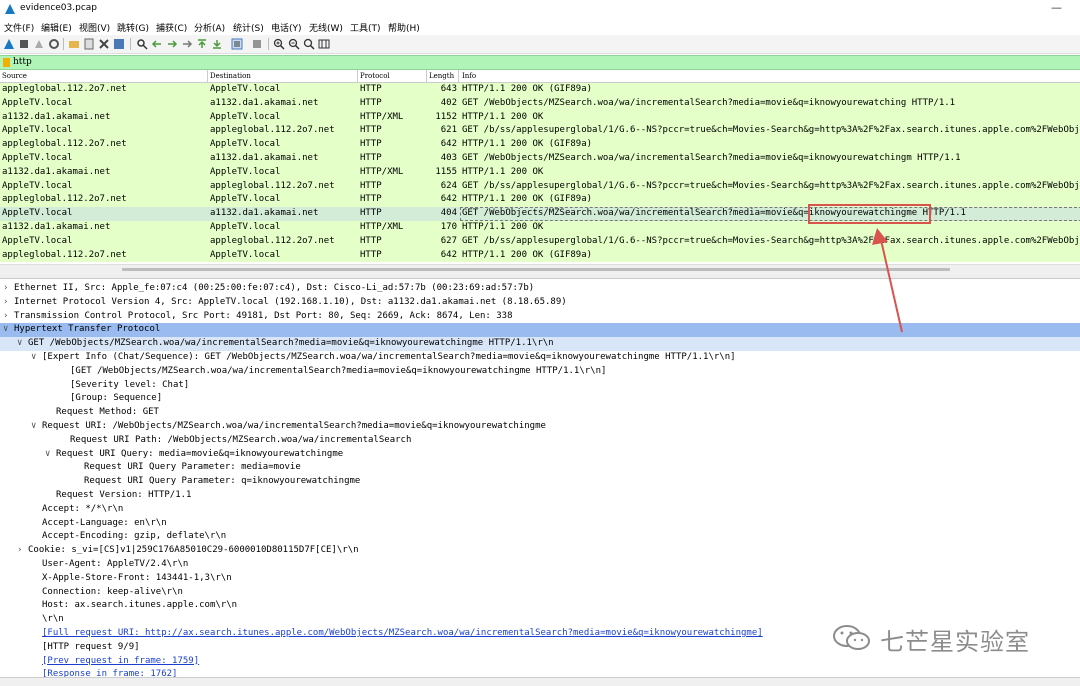  Describe the element at coordinates (1056, 7) in the screenshot. I see `minimize-button: —` at that location.